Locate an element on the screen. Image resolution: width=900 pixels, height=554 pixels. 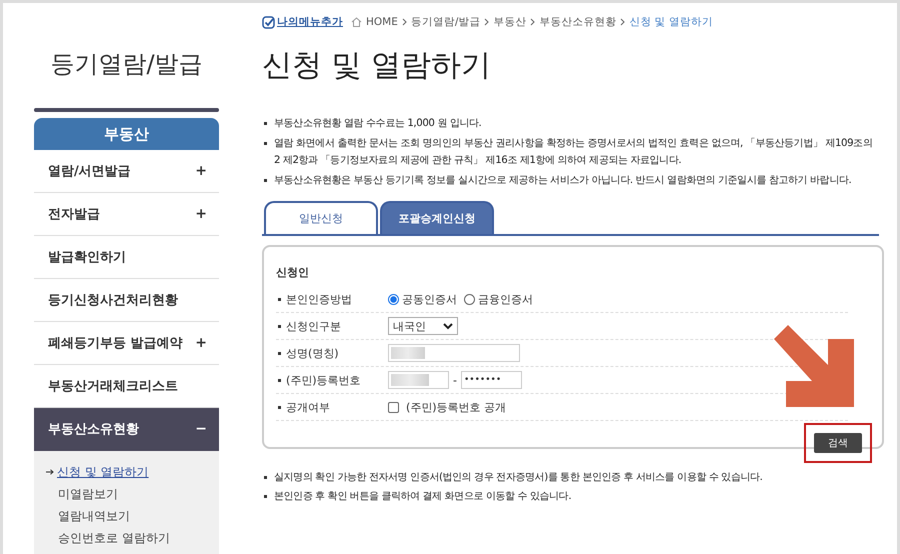
submenu-item: 열람내역보기 is located at coordinates (132, 516).